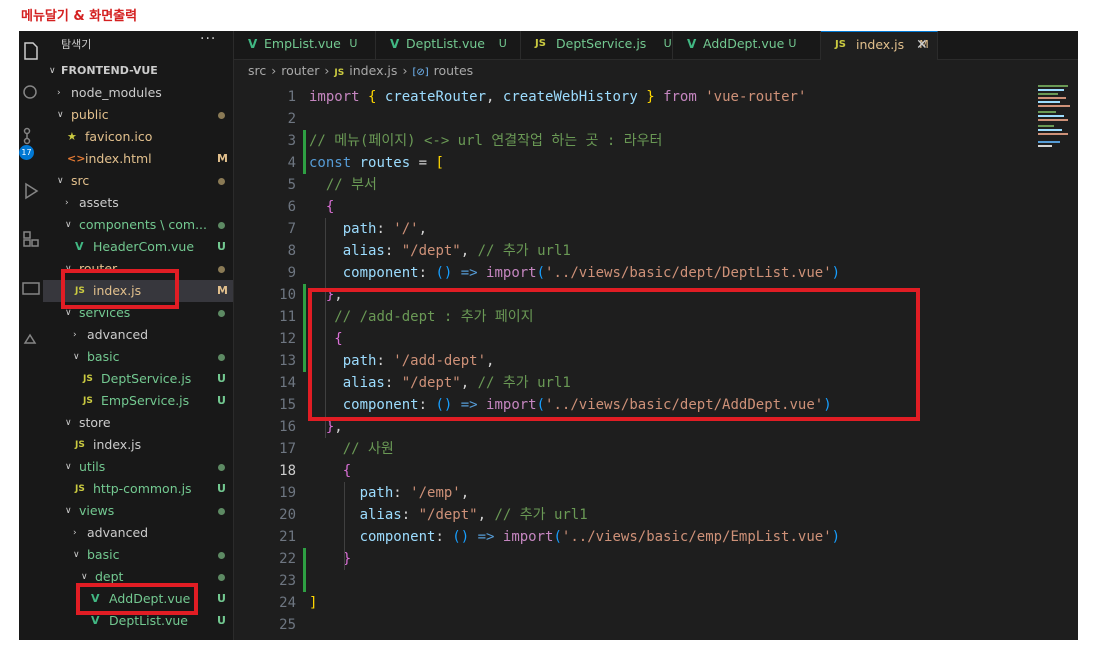 This screenshot has width=1101, height=657. Describe the element at coordinates (410, 515) in the screenshot. I see `code-token: :` at that location.